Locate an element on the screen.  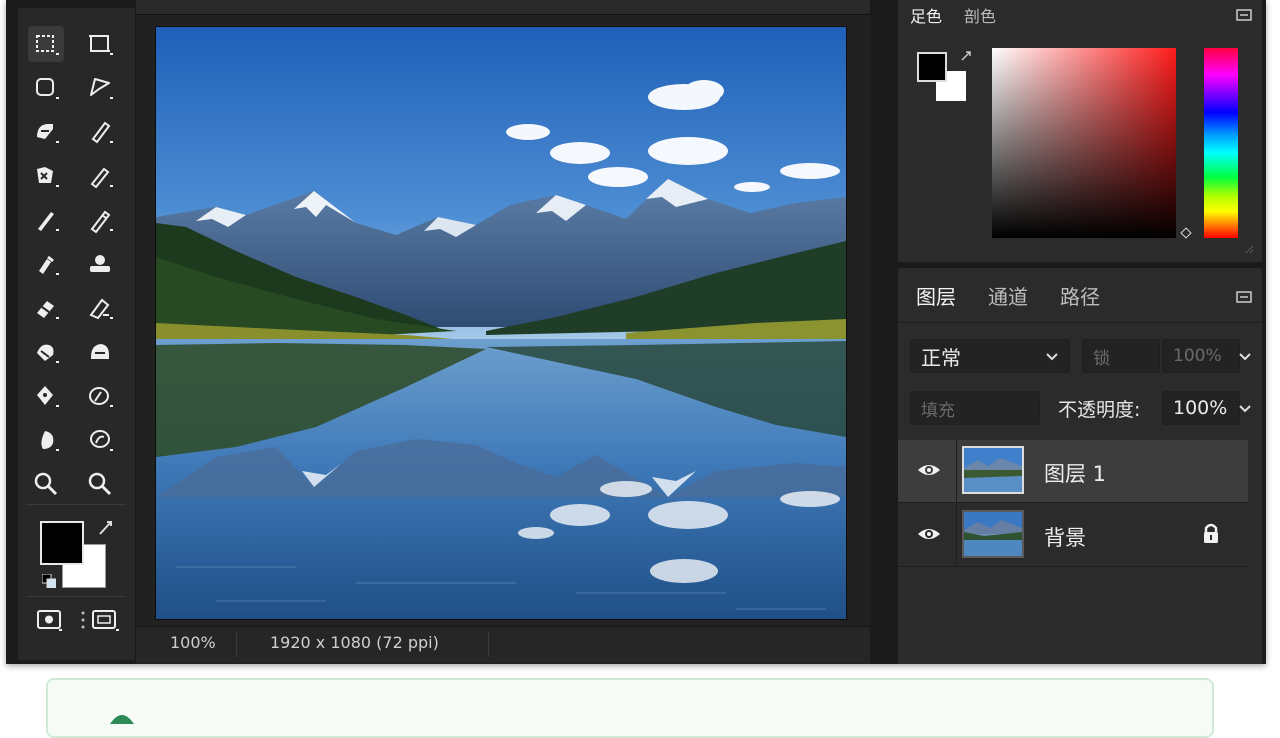
layers-panel-tabs: 图层 通道 路径 is located at coordinates (1080, 295).